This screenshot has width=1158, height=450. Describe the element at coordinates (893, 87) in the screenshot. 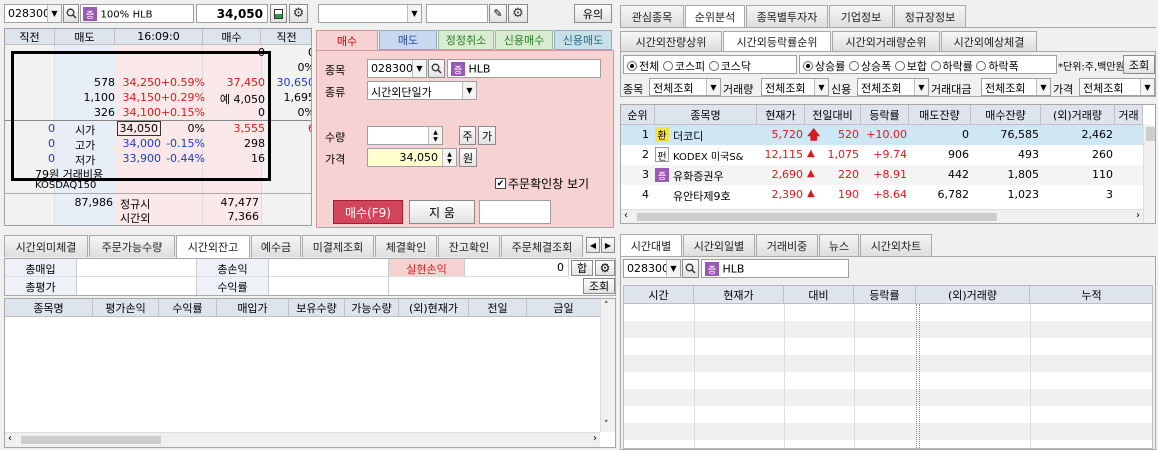

I see `filter-credit-select: 전체조회 ▼` at that location.